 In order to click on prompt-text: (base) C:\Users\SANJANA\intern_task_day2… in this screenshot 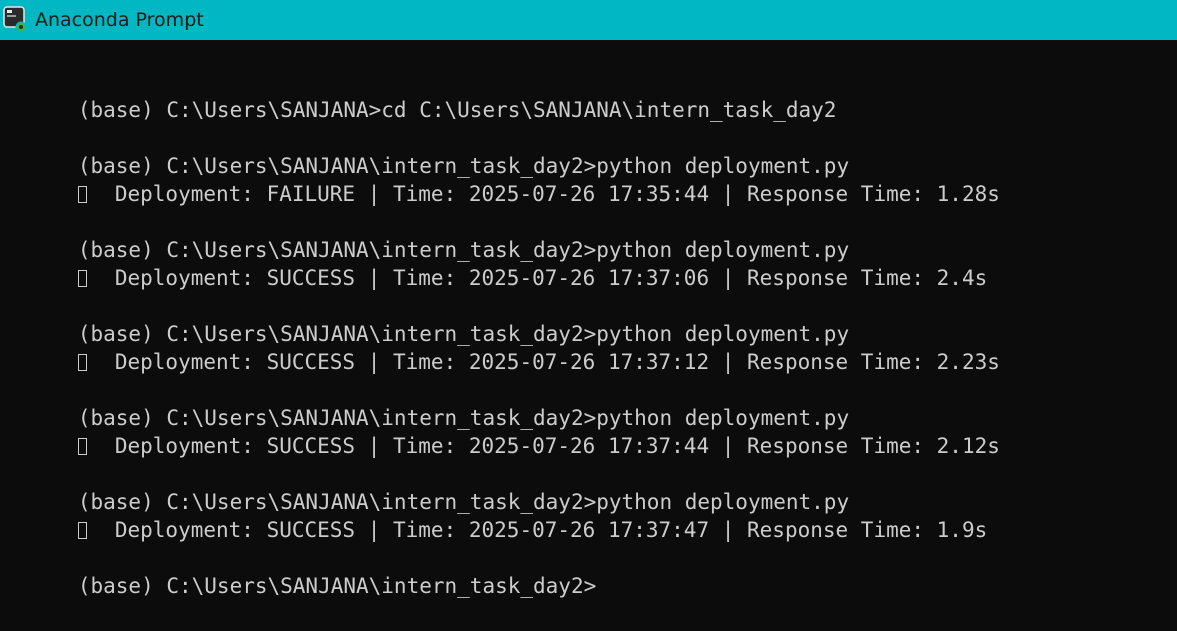, I will do `click(337, 586)`.